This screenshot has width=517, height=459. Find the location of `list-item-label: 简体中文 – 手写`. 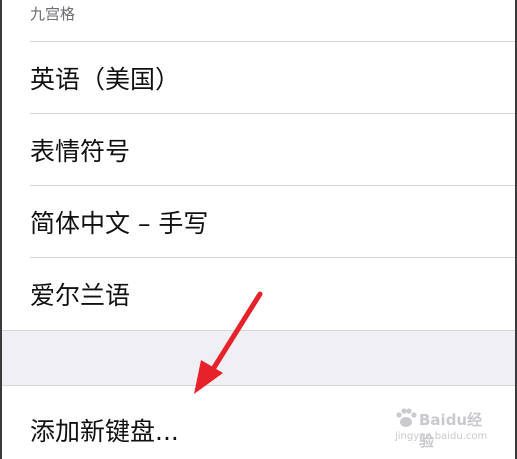

list-item-label: 简体中文 – 手写 is located at coordinates (119, 223).